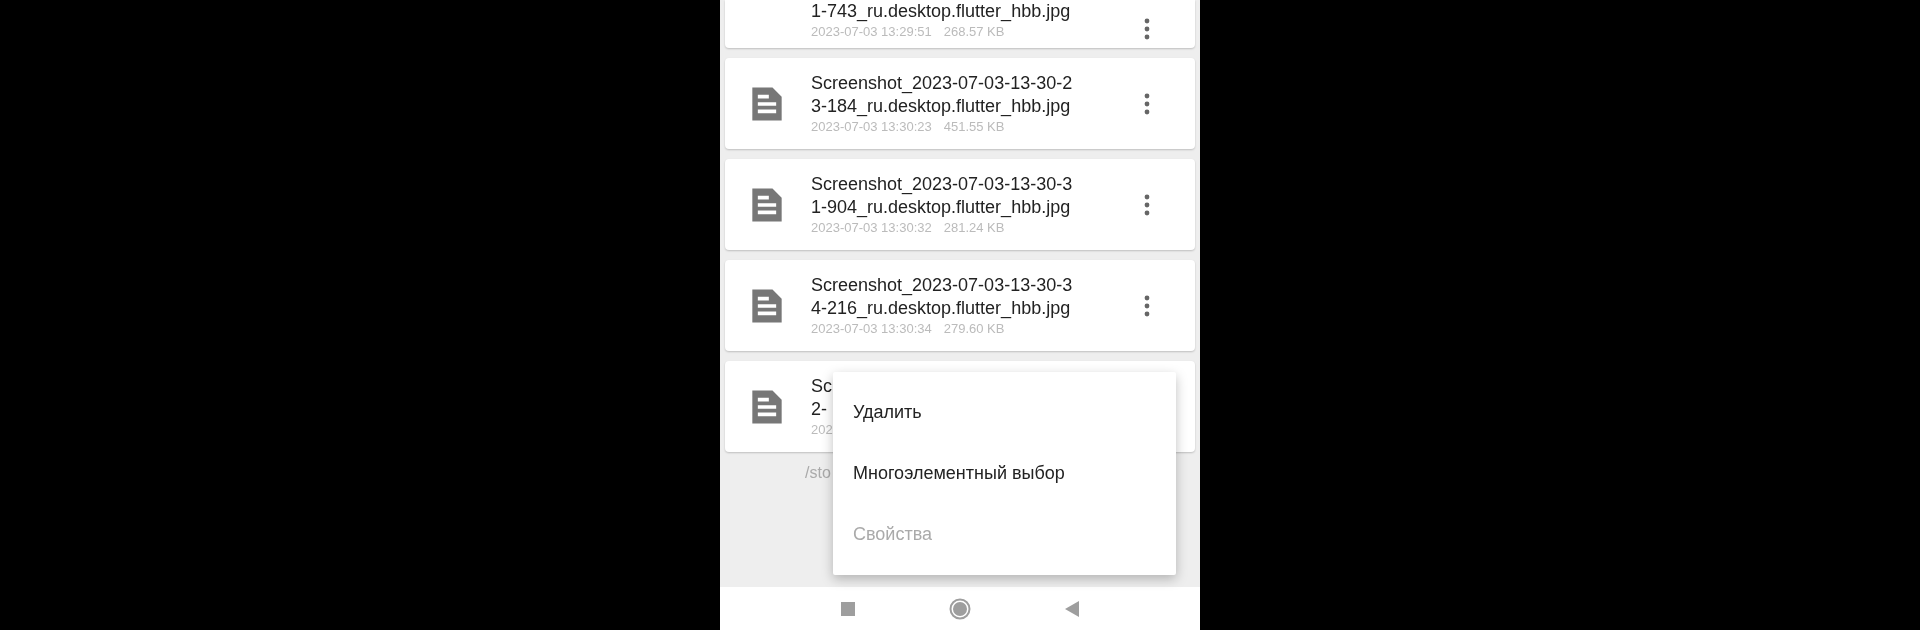  Describe the element at coordinates (941, 11) in the screenshot. I see `file-name: 1-743_ru.desktop.flutter_hbb.jpg` at that location.